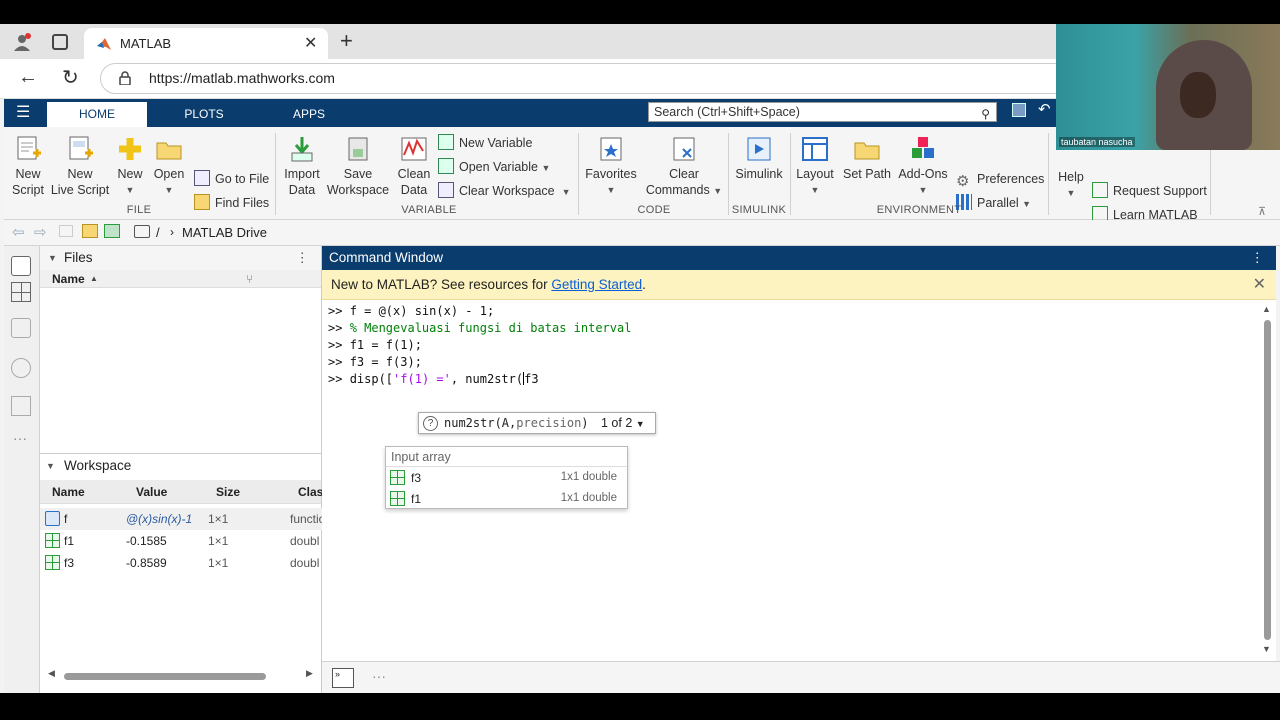 This screenshot has height=720, width=1280. Describe the element at coordinates (21, 266) in the screenshot. I see `files-panel-icon` at that location.